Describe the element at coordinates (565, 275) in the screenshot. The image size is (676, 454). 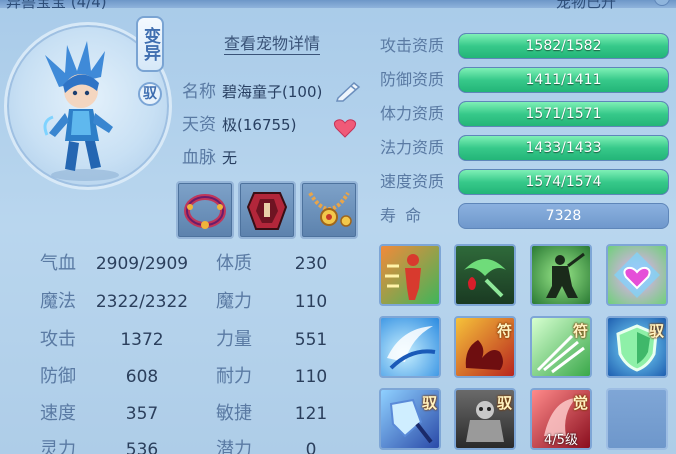
I see `counter-attack-skill-icon` at that location.